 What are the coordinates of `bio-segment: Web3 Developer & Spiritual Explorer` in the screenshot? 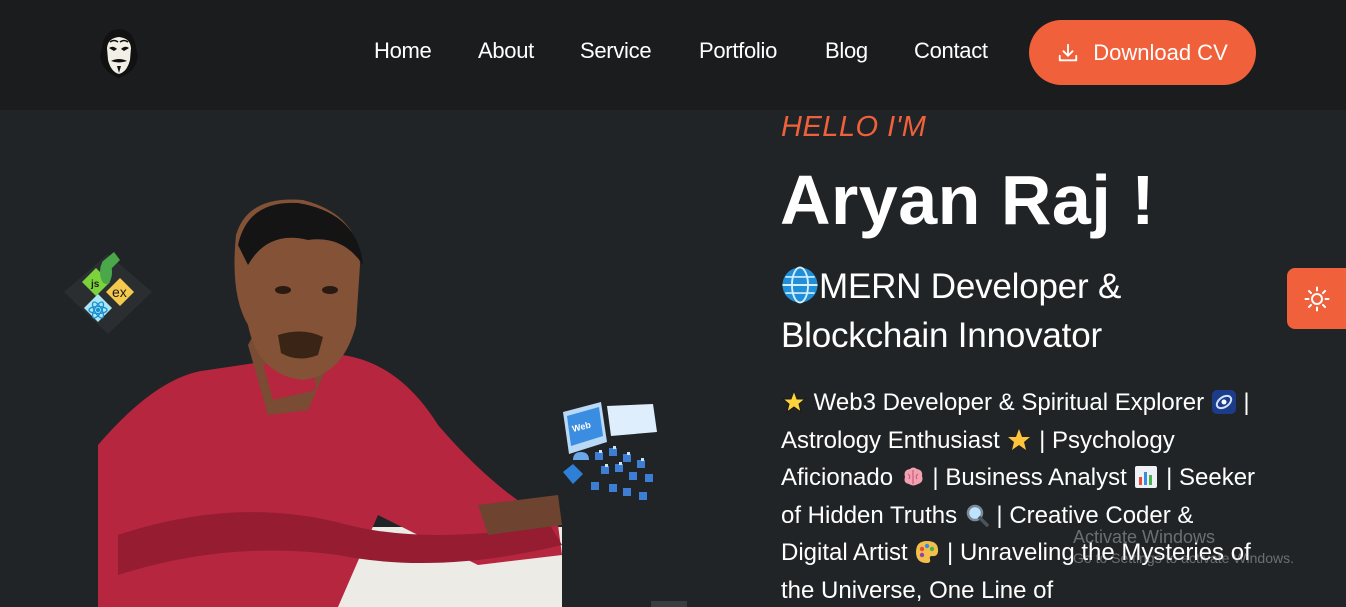 It's located at (1009, 402).